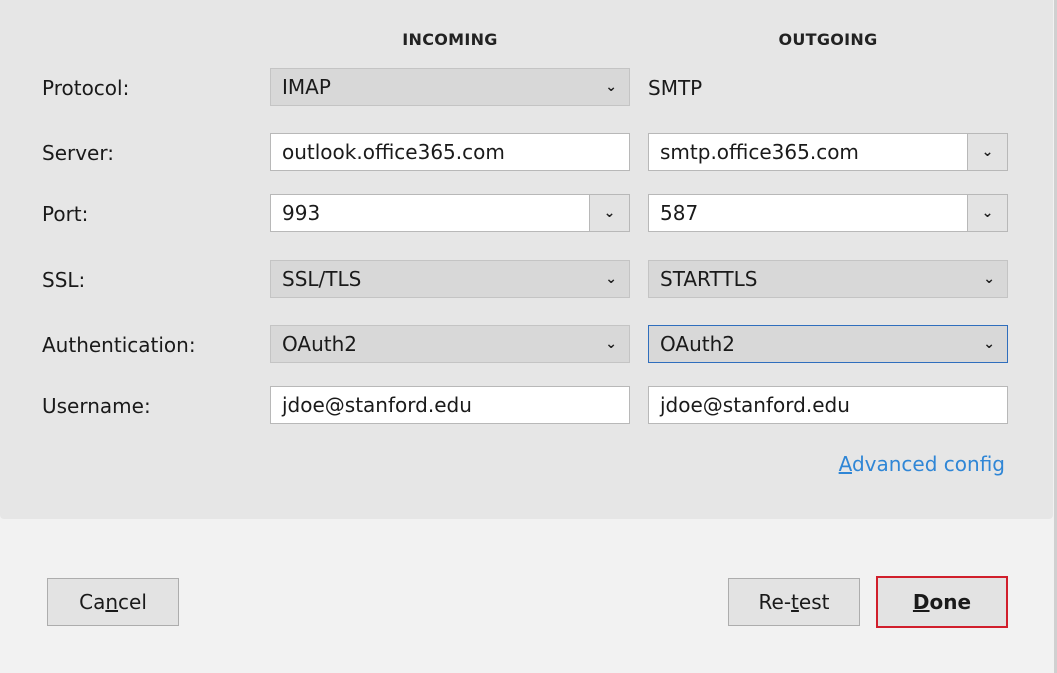 The image size is (1057, 673). Describe the element at coordinates (814, 602) in the screenshot. I see `retest-label-post: est` at that location.